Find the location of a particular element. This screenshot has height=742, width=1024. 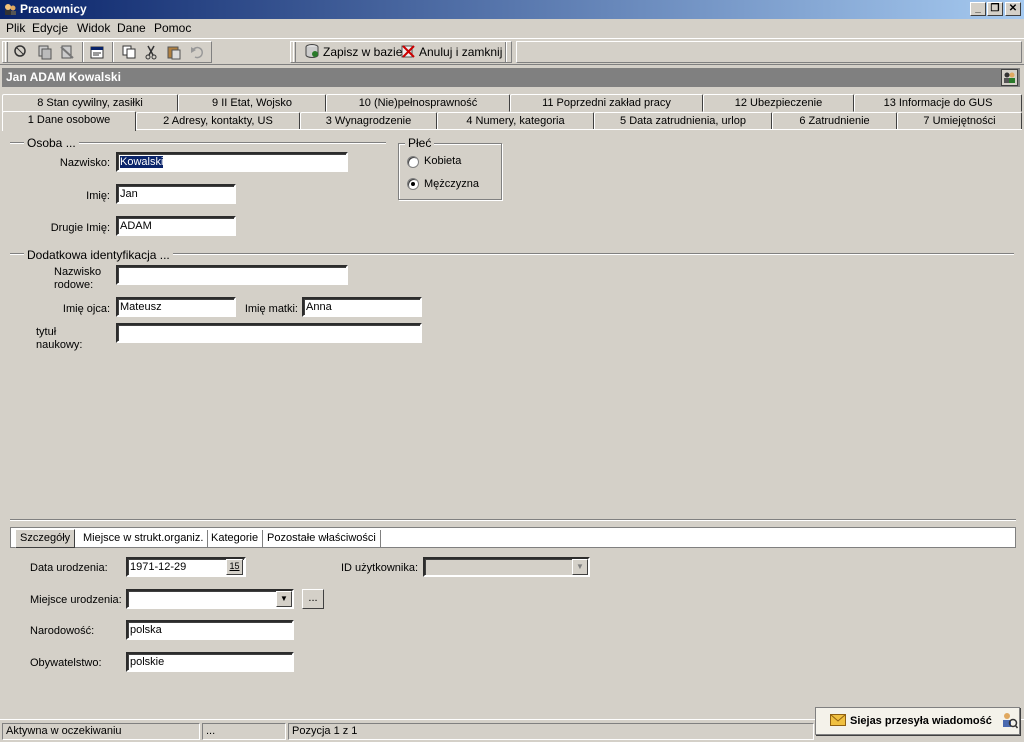

tytul-label-line2: naukowy: is located at coordinates (59, 345).